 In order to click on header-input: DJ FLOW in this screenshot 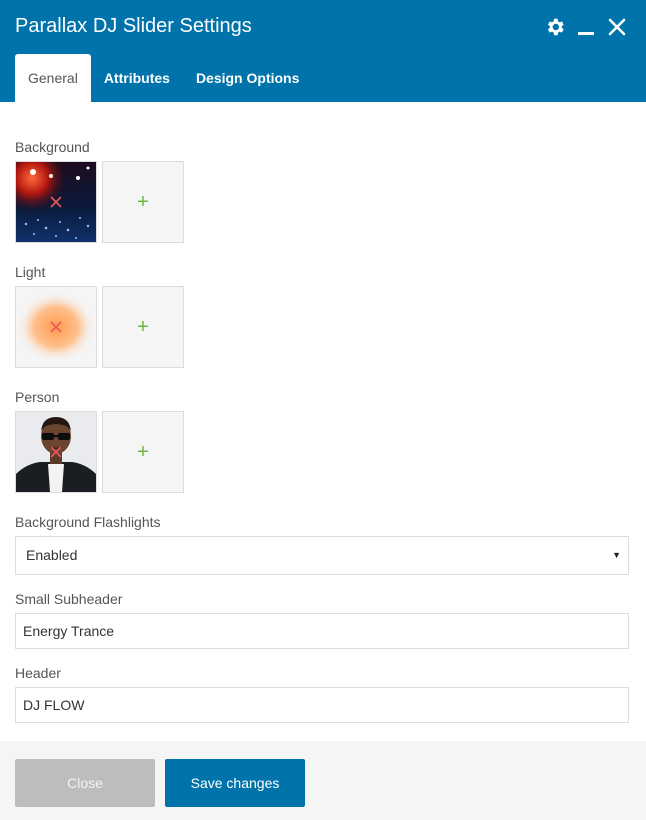, I will do `click(322, 705)`.